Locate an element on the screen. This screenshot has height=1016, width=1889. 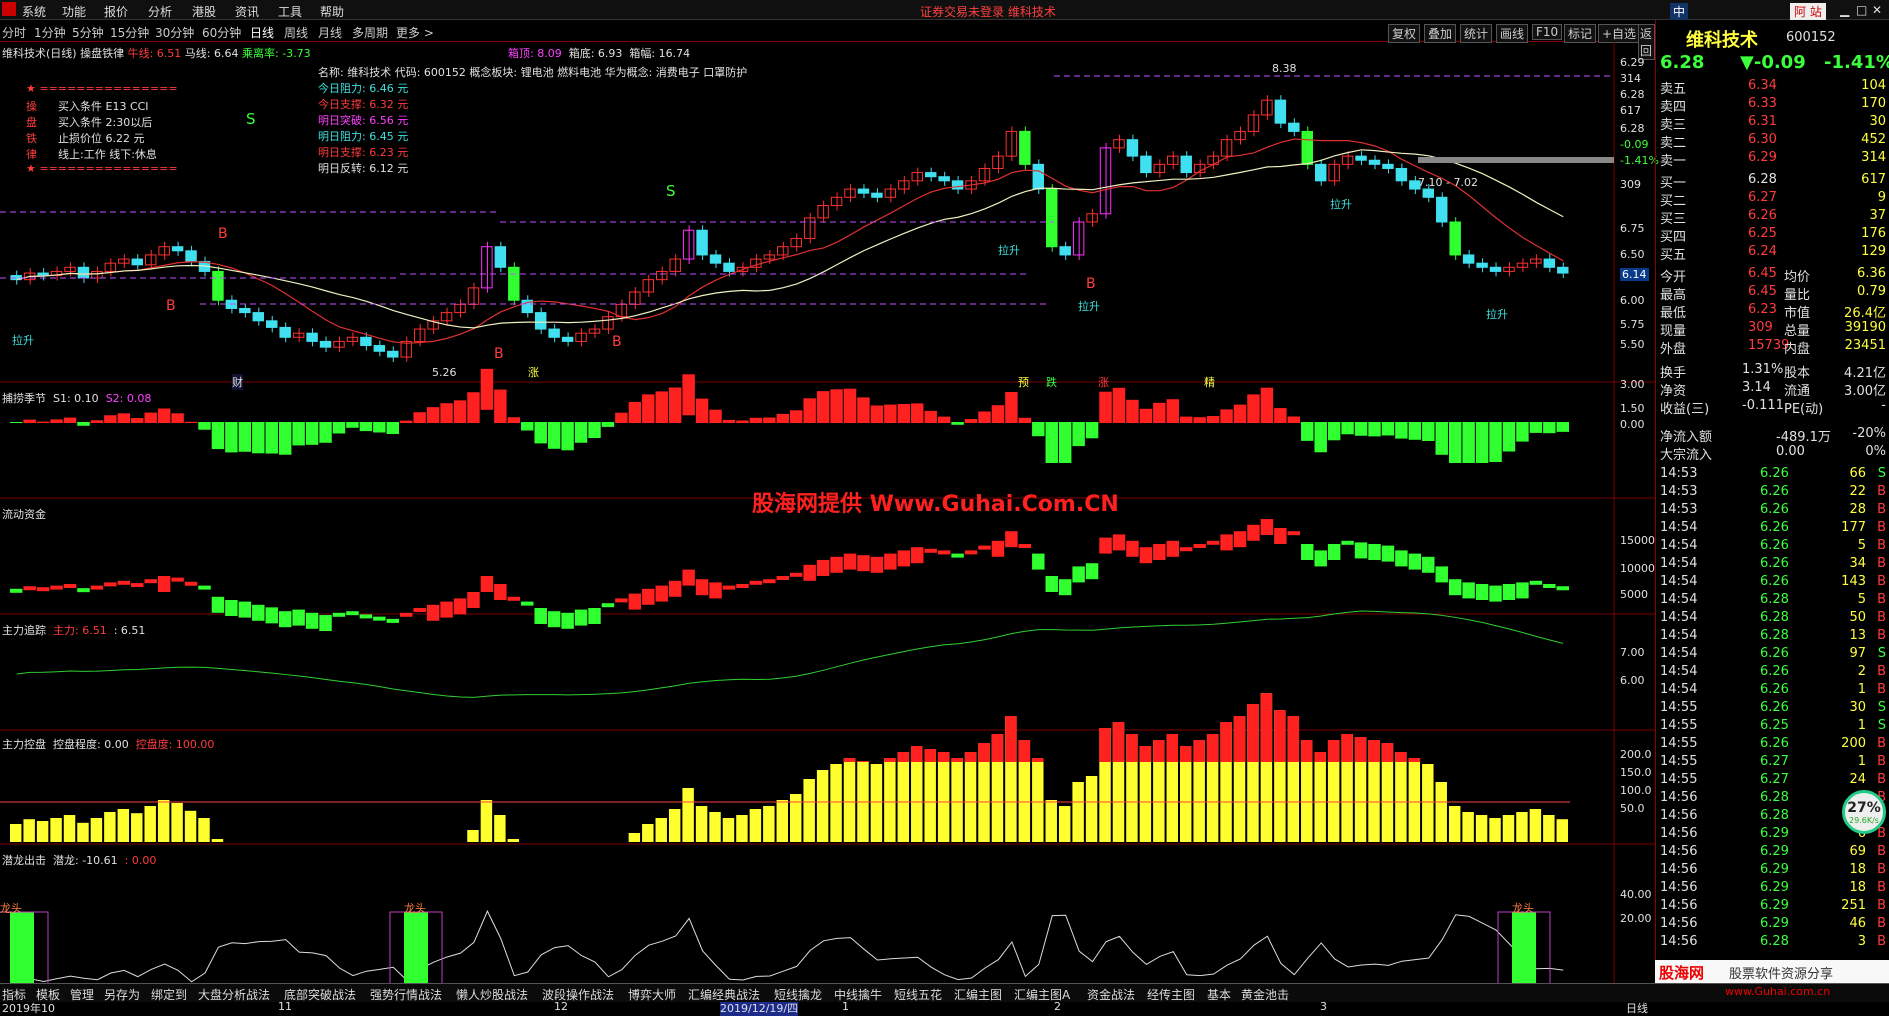
tick-price: 6.27 is located at coordinates (1774, 761).